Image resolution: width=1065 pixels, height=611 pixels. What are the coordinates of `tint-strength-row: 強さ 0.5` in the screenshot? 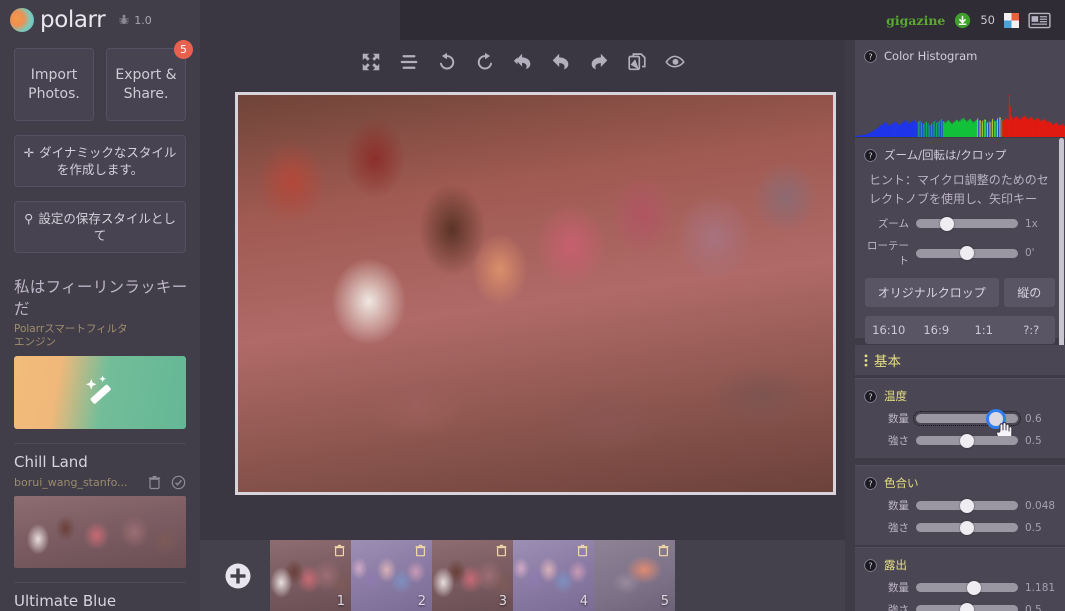 It's located at (960, 527).